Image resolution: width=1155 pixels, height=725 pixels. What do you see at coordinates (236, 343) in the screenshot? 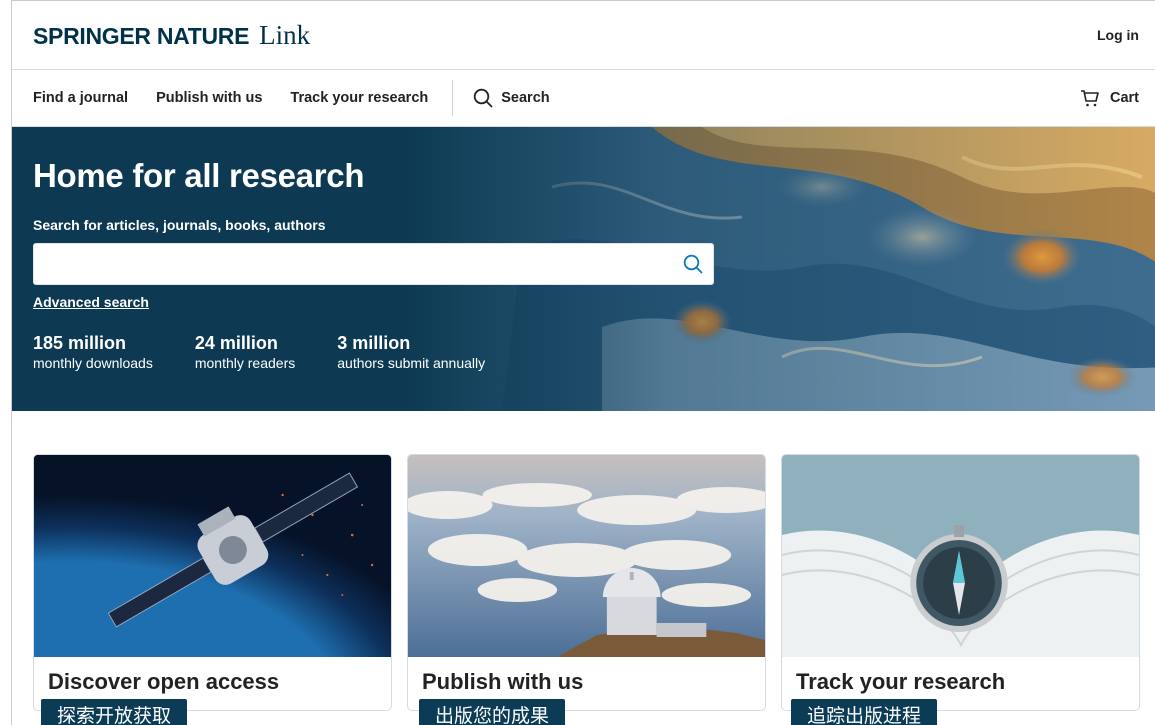
I see `stat-value: 24 million` at bounding box center [236, 343].